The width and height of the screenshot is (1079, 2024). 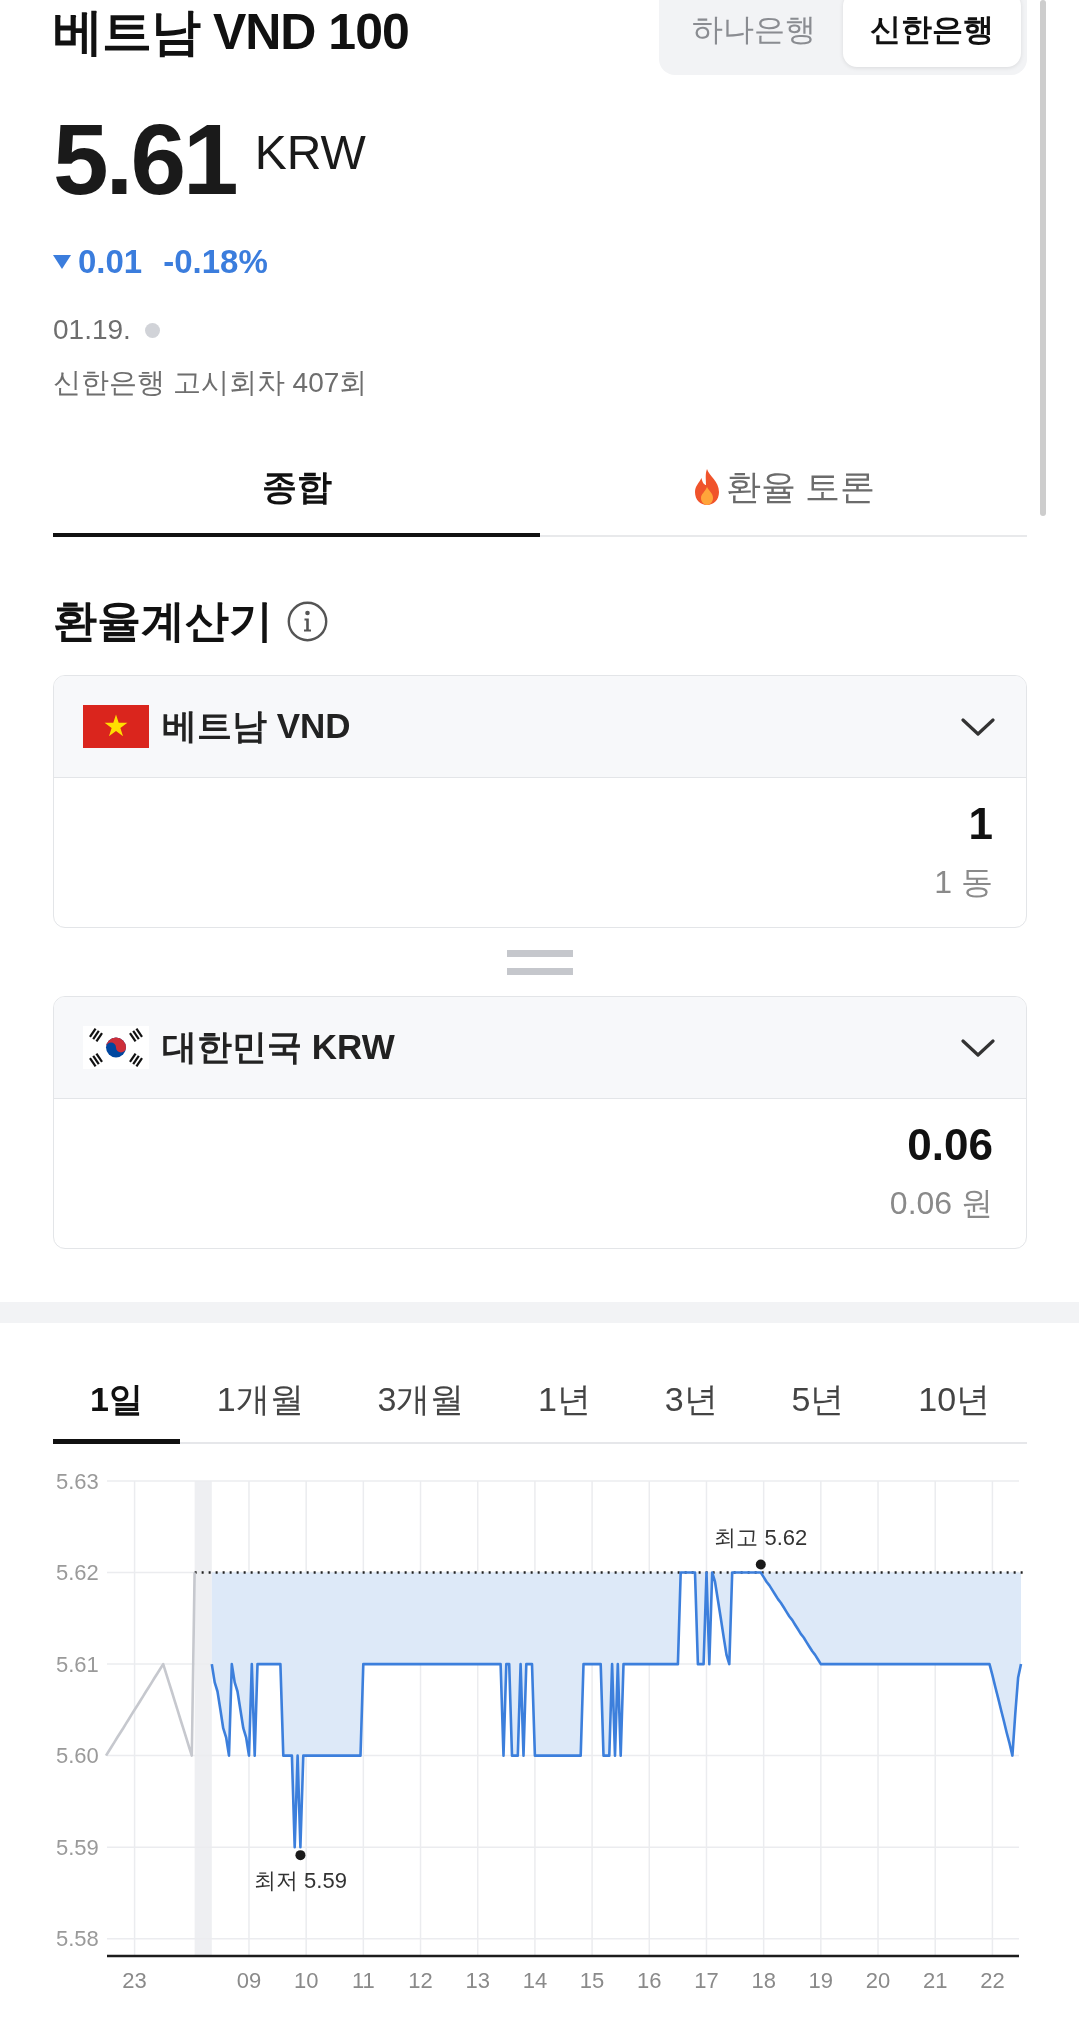 I want to click on x-axis-label: 12, so click(x=420, y=1980).